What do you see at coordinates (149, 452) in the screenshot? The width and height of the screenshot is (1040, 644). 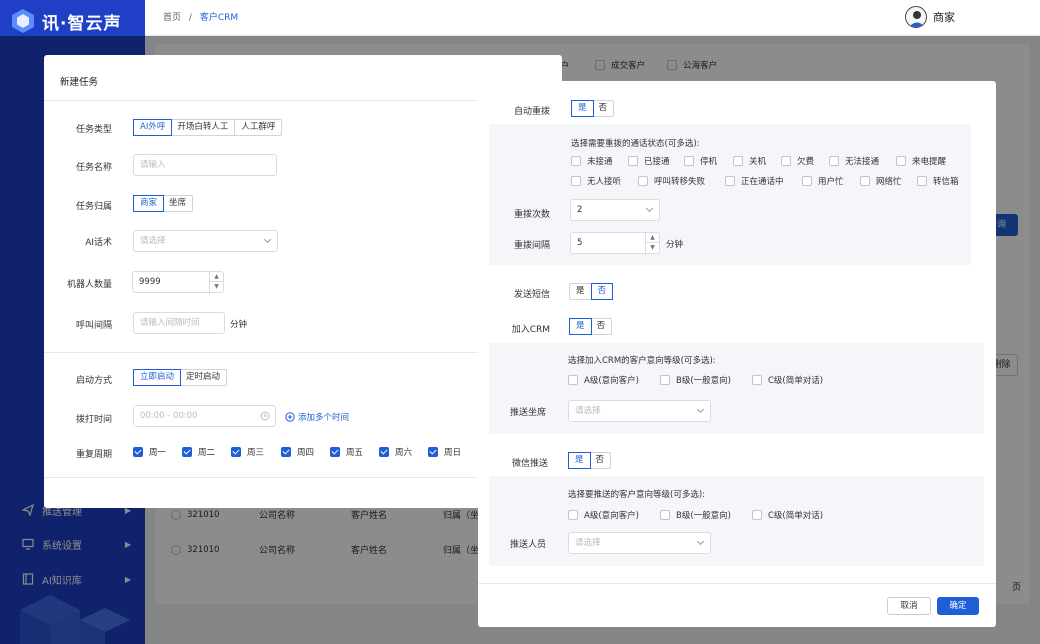 I see `weekday-mon: 周一` at bounding box center [149, 452].